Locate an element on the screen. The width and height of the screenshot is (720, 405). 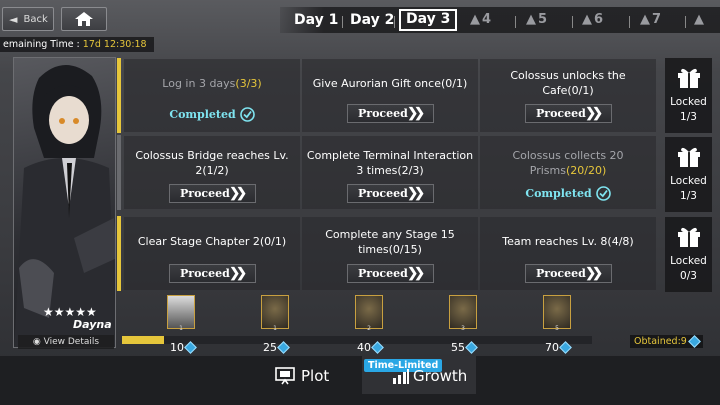
rarity-stars: ★★★★★ is located at coordinates (70, 312).